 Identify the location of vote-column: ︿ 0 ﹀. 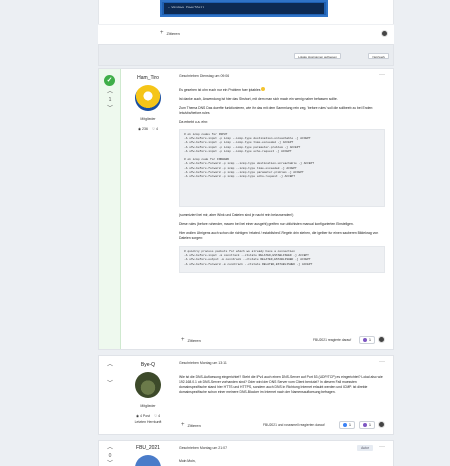
(110, 453).